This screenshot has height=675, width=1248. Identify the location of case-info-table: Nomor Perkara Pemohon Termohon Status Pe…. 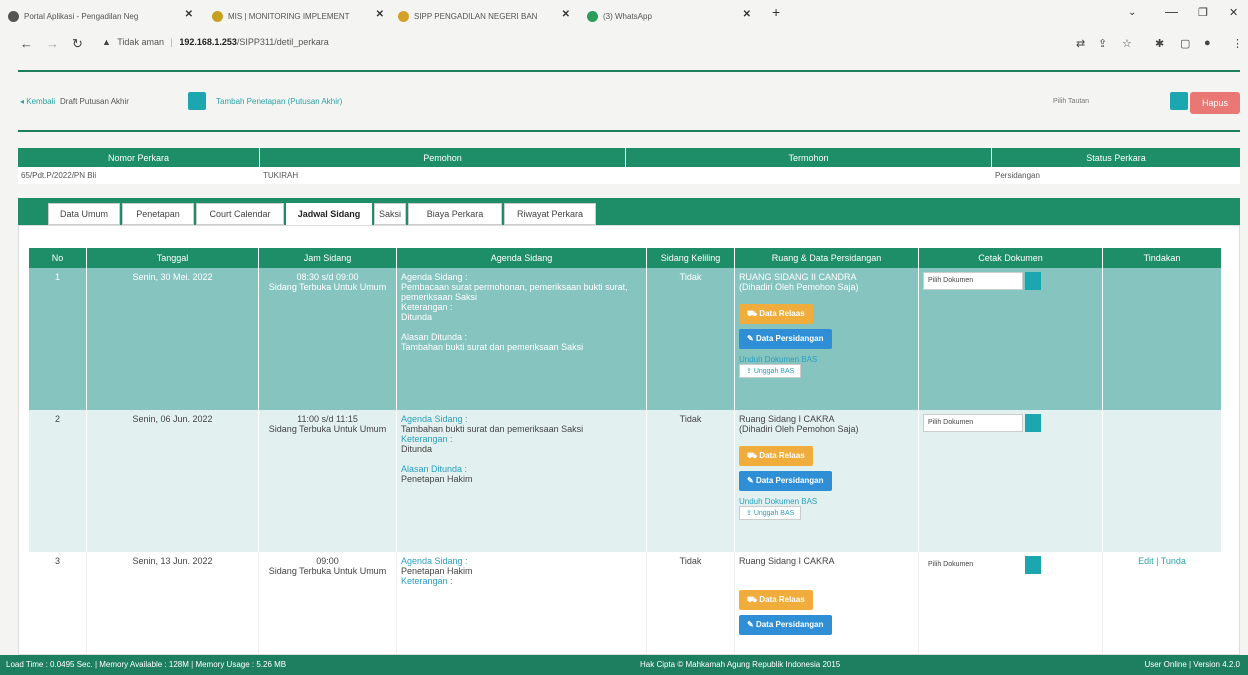
(629, 166).